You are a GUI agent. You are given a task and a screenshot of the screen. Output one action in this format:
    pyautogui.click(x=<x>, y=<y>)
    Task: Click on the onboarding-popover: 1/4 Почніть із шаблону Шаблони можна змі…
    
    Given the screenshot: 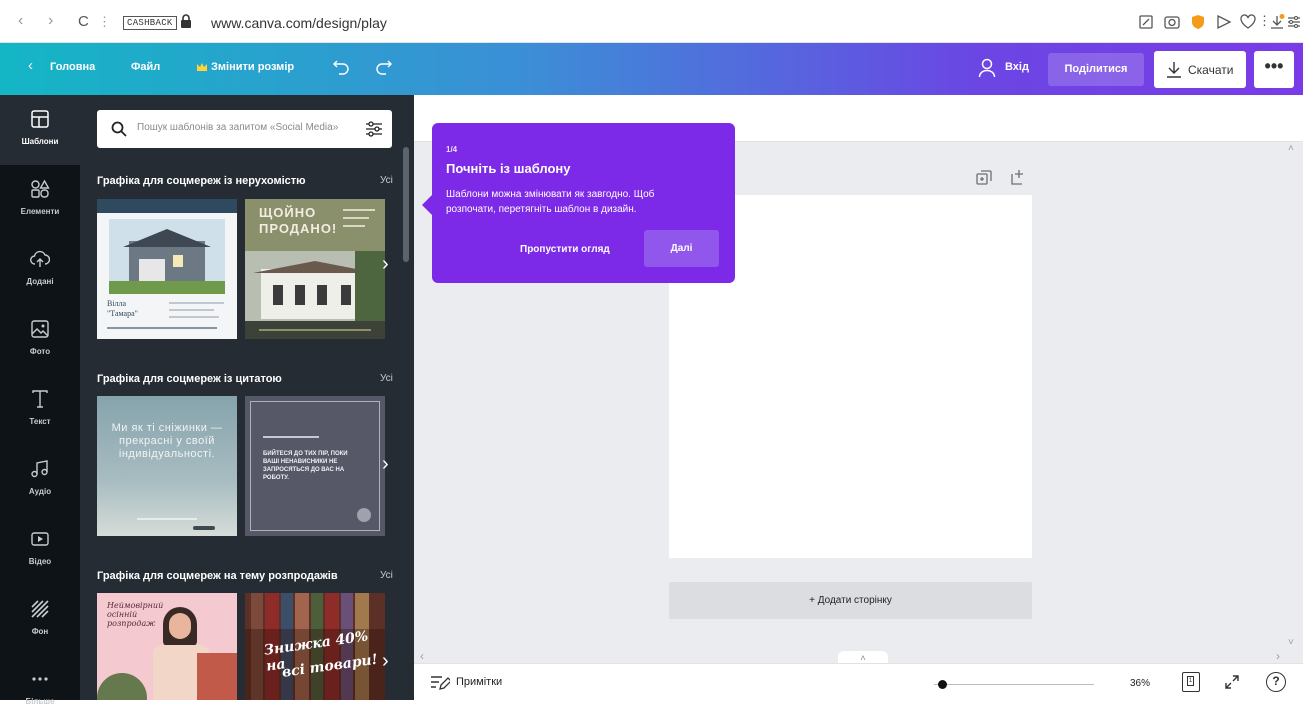 What is the action you would take?
    pyautogui.click(x=583, y=203)
    